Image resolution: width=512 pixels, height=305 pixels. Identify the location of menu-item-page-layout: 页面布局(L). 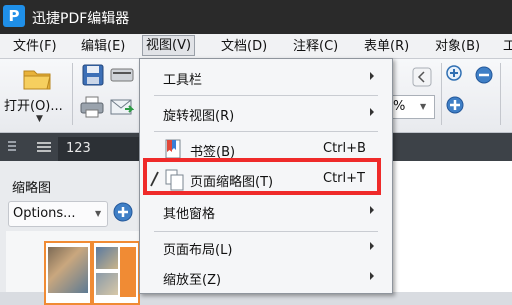
(265, 247).